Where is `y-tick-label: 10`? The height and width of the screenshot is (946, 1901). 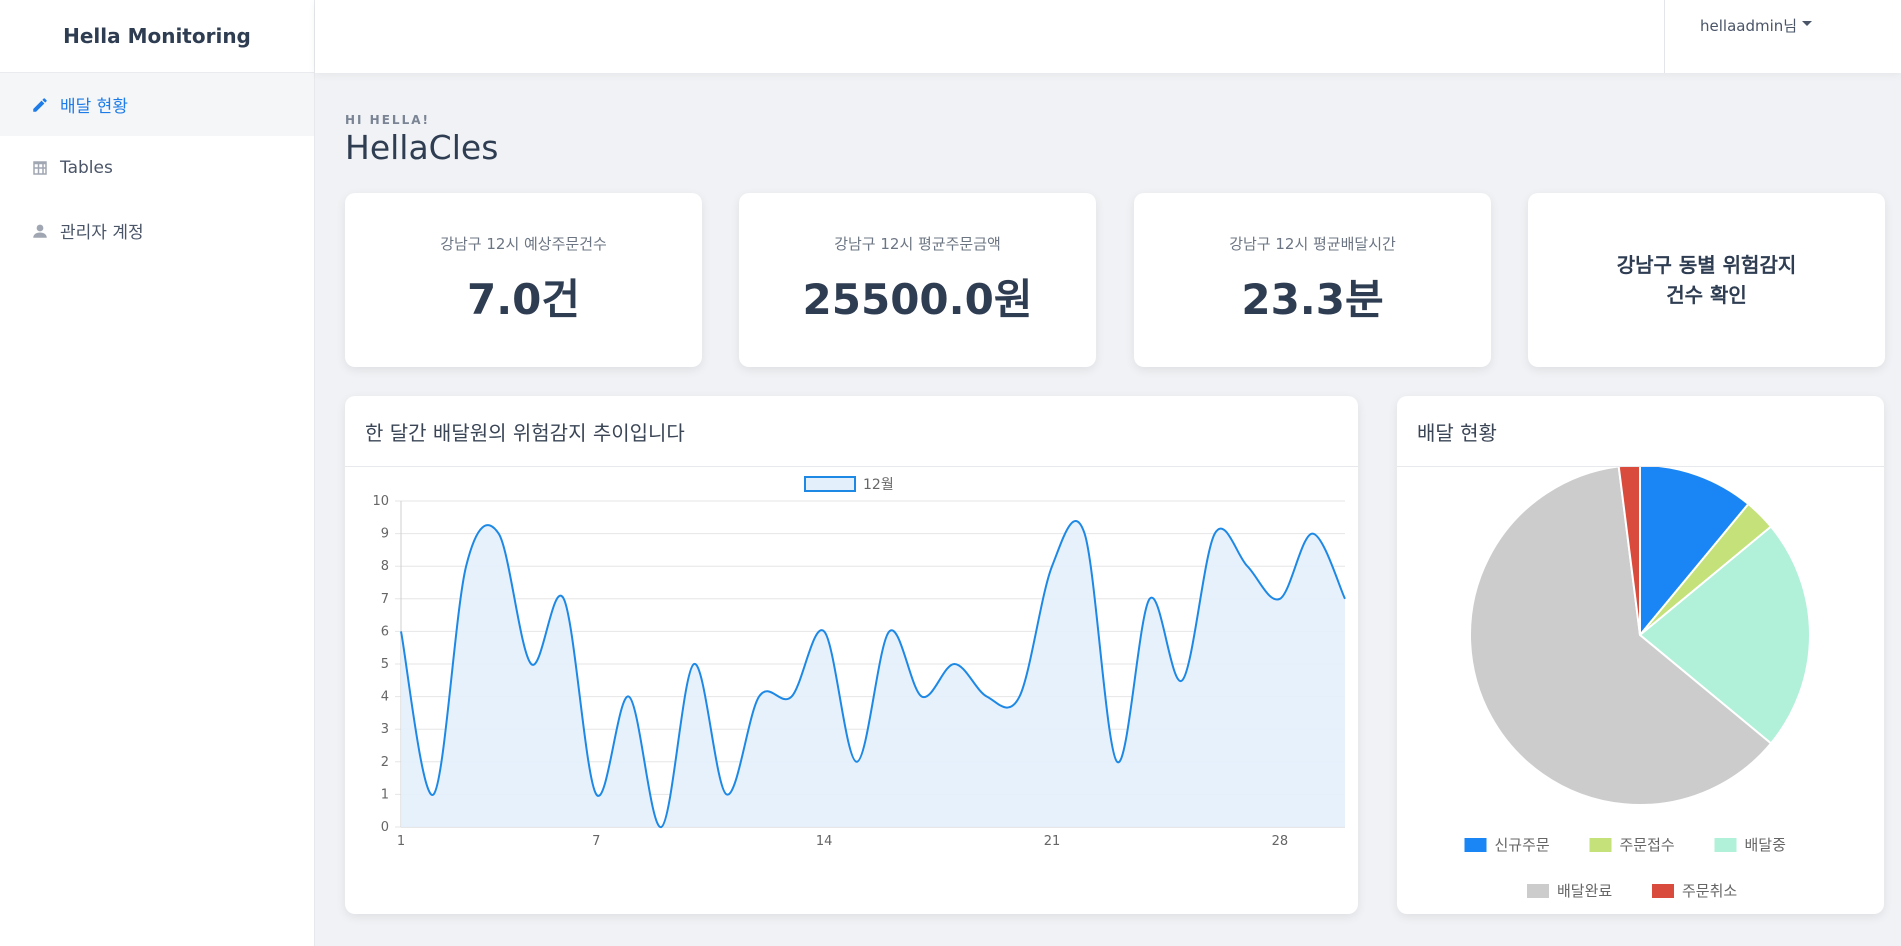
y-tick-label: 10 is located at coordinates (380, 501).